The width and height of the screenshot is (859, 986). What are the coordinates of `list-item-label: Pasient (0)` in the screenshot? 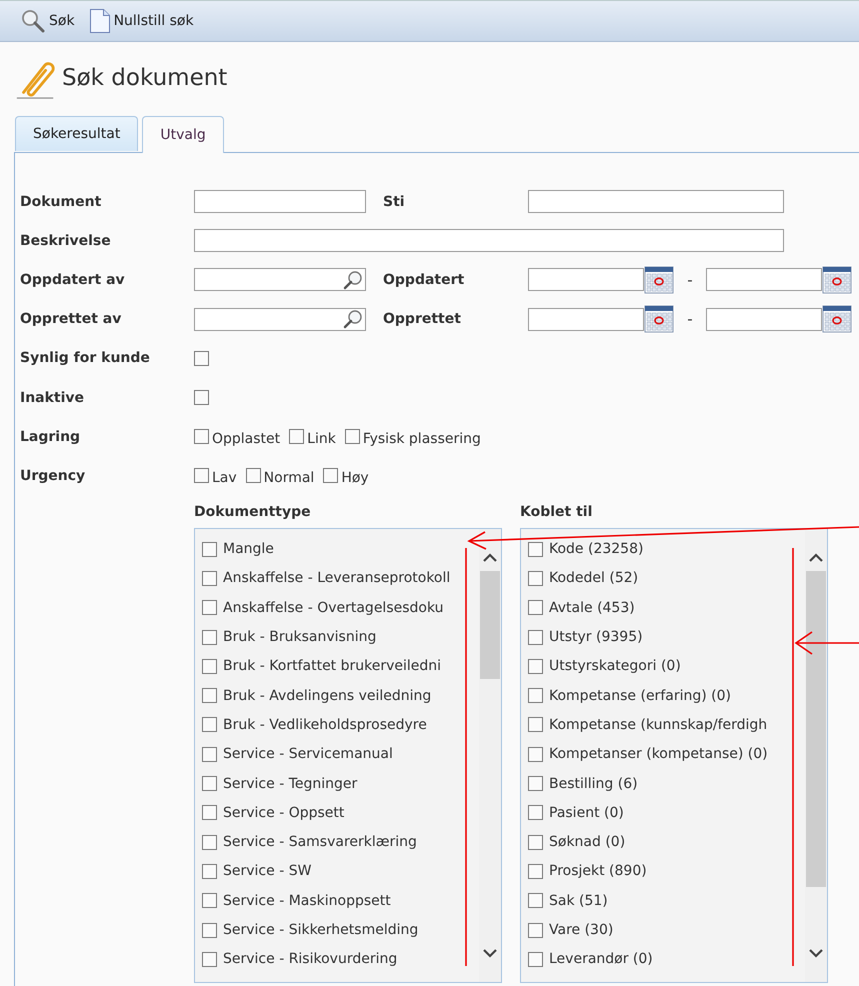 It's located at (586, 812).